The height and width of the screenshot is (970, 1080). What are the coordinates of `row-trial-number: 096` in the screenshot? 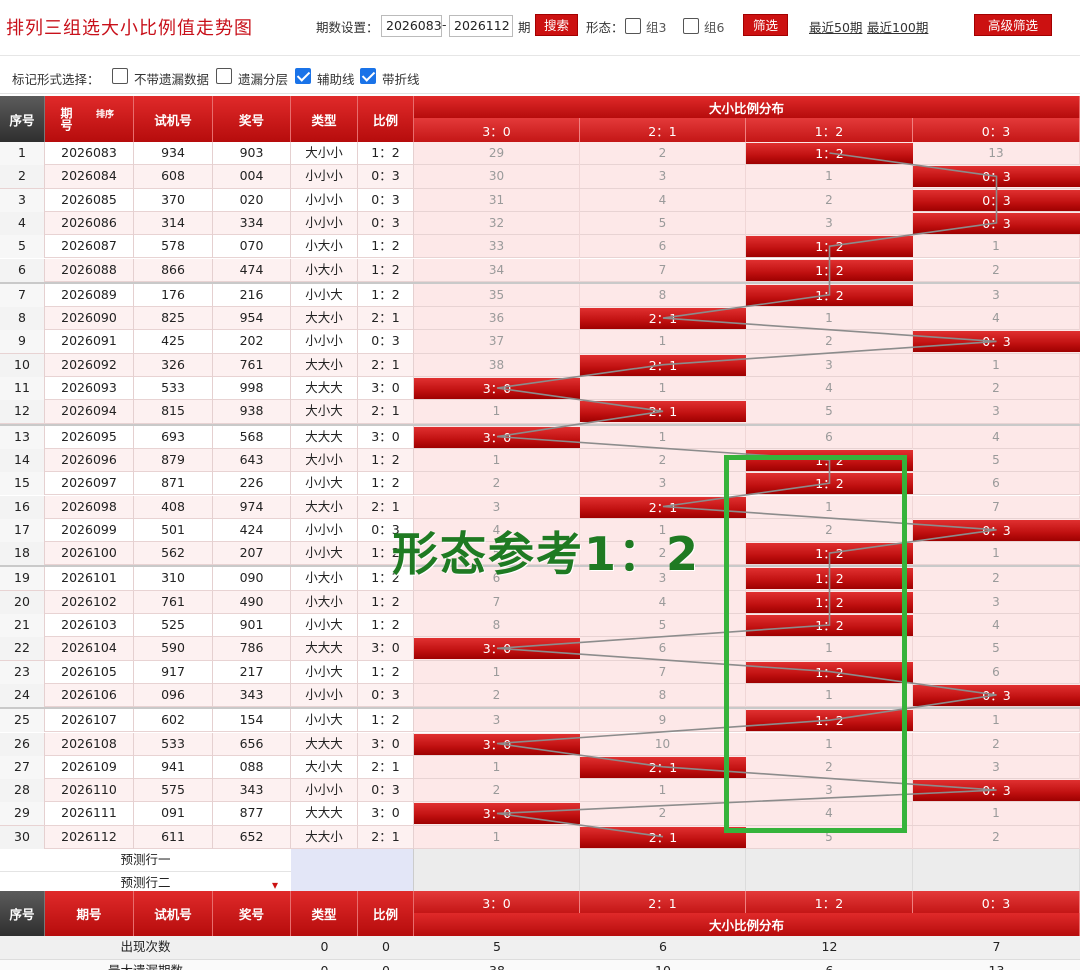 It's located at (173, 695).